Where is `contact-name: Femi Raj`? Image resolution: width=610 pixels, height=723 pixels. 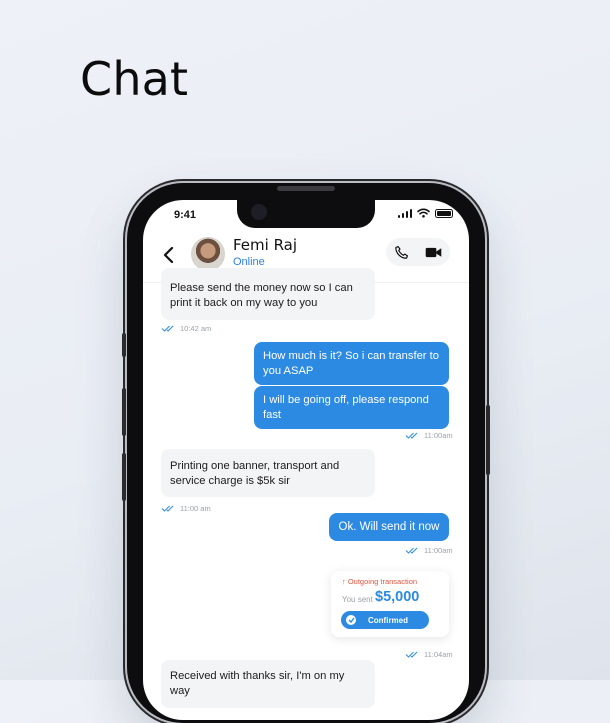 contact-name: Femi Raj is located at coordinates (265, 245).